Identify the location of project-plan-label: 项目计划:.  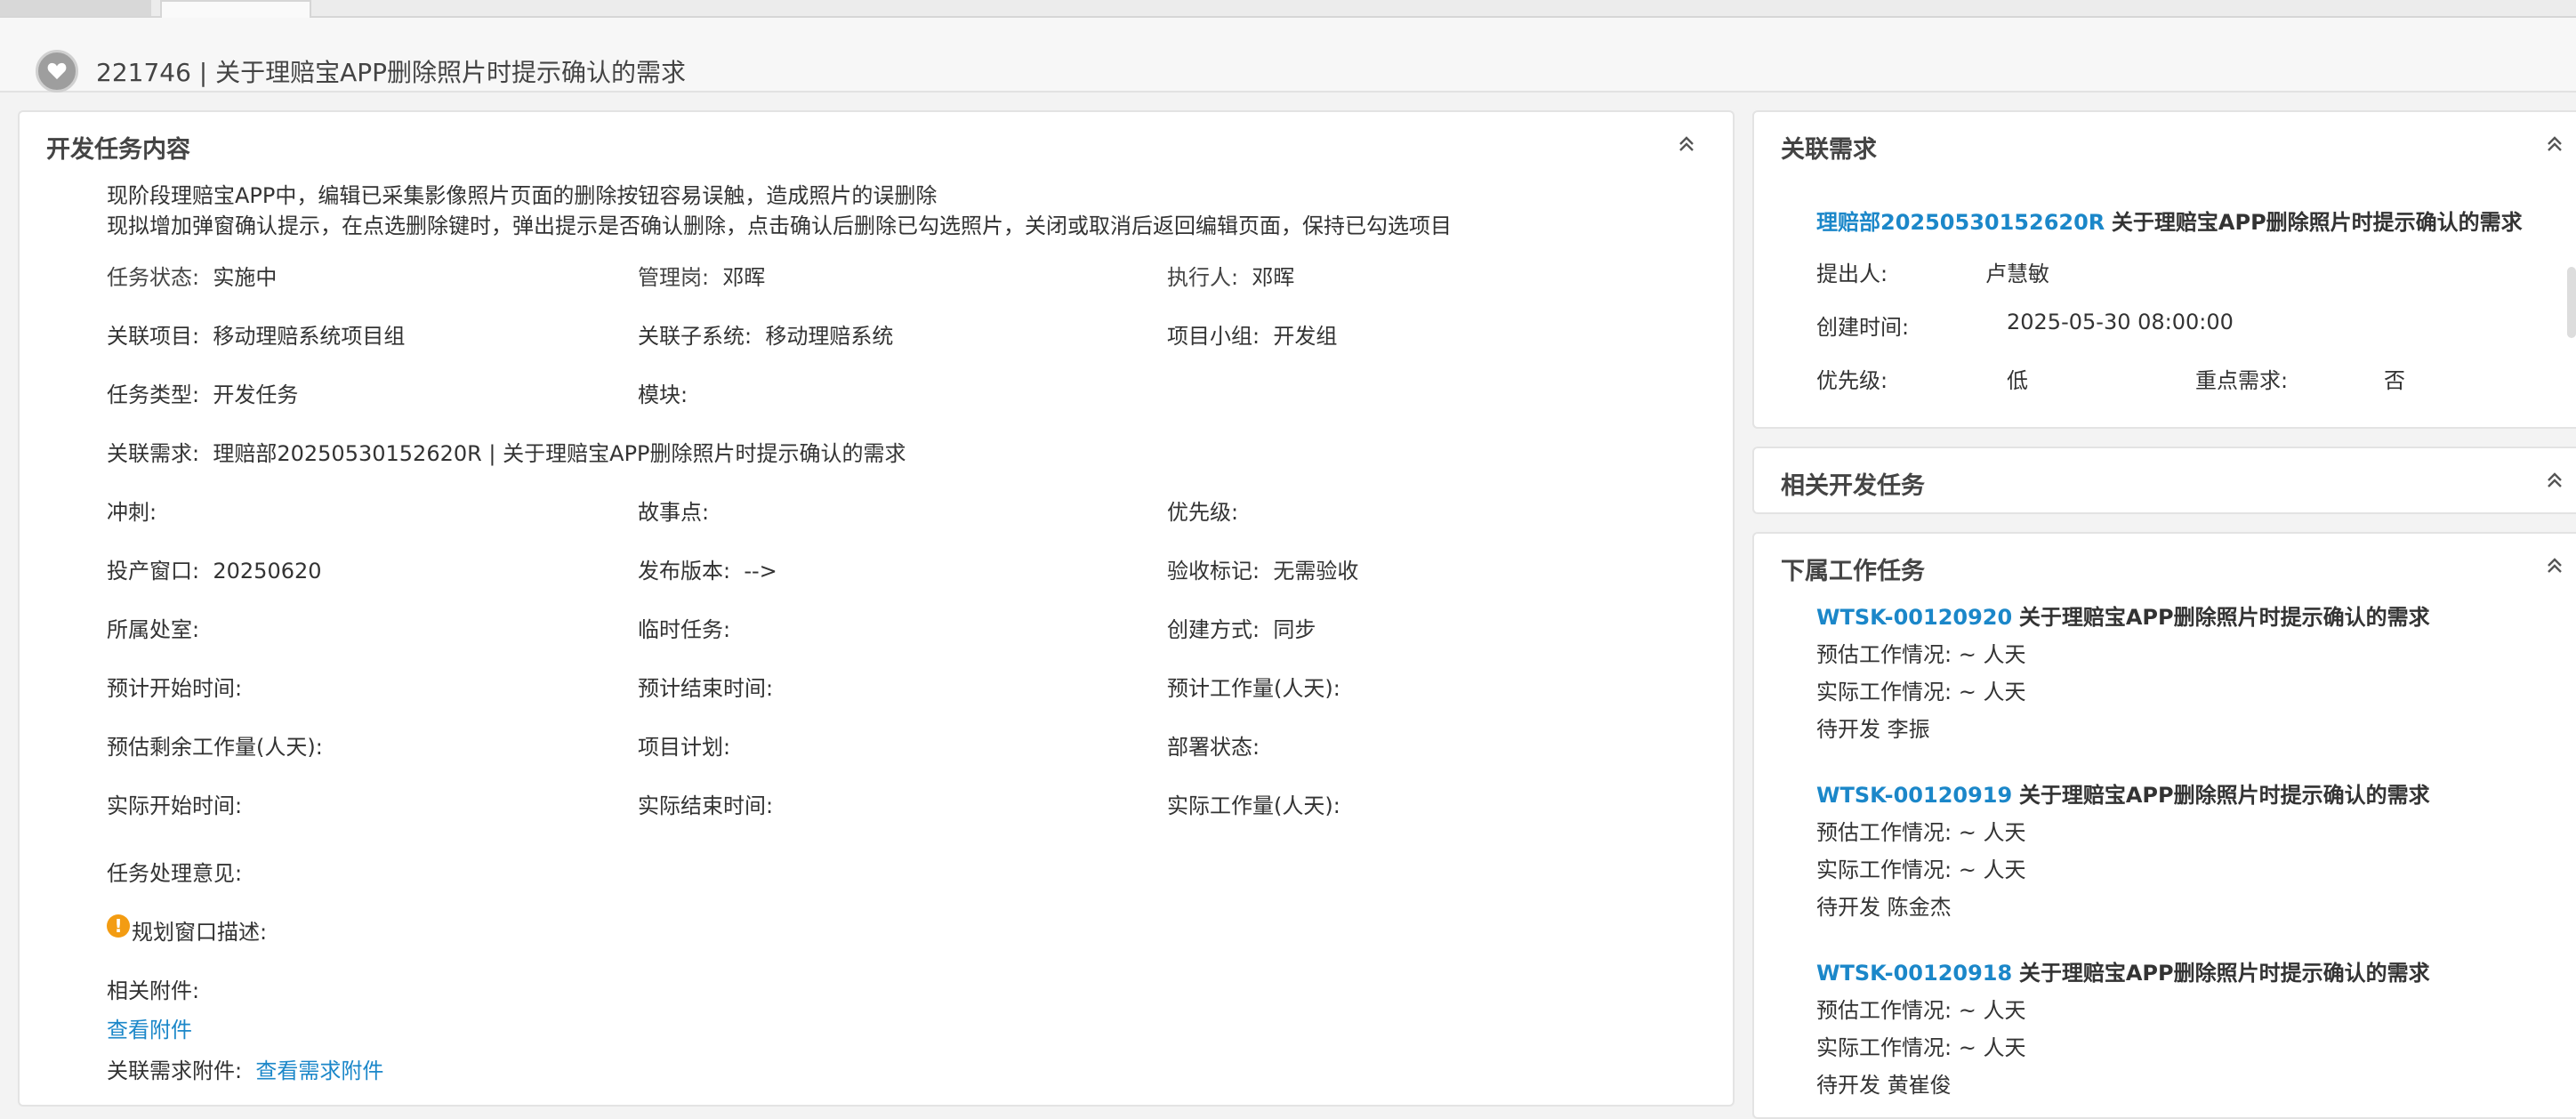
(684, 747).